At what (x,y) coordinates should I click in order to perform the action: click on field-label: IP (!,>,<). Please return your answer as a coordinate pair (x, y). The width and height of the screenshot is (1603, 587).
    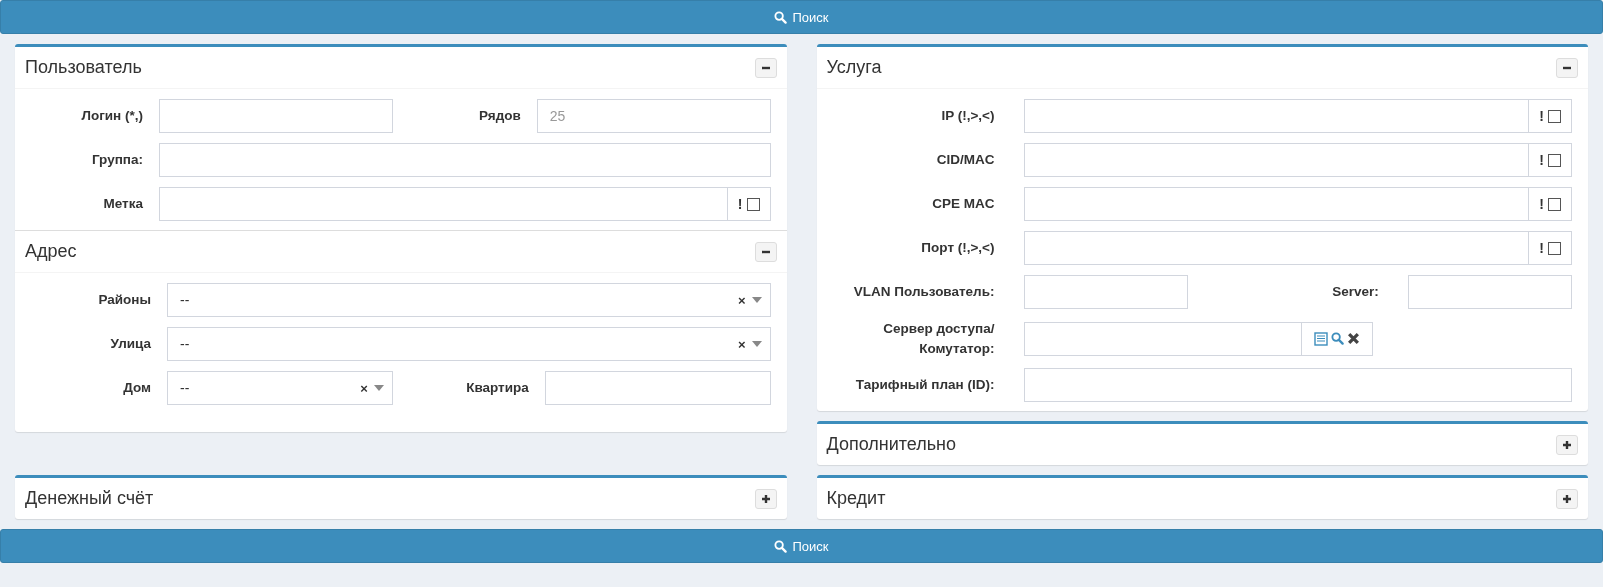
    Looking at the image, I should click on (968, 116).